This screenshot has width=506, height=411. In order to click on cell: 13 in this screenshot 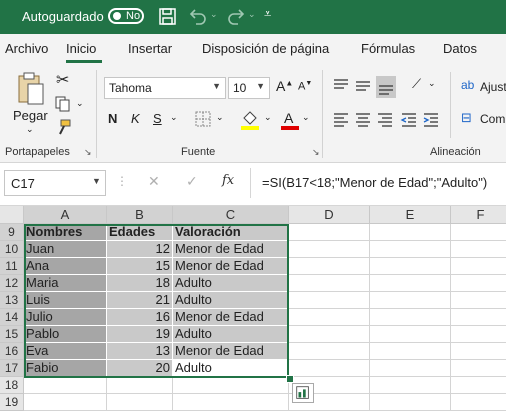, I will do `click(140, 351)`.